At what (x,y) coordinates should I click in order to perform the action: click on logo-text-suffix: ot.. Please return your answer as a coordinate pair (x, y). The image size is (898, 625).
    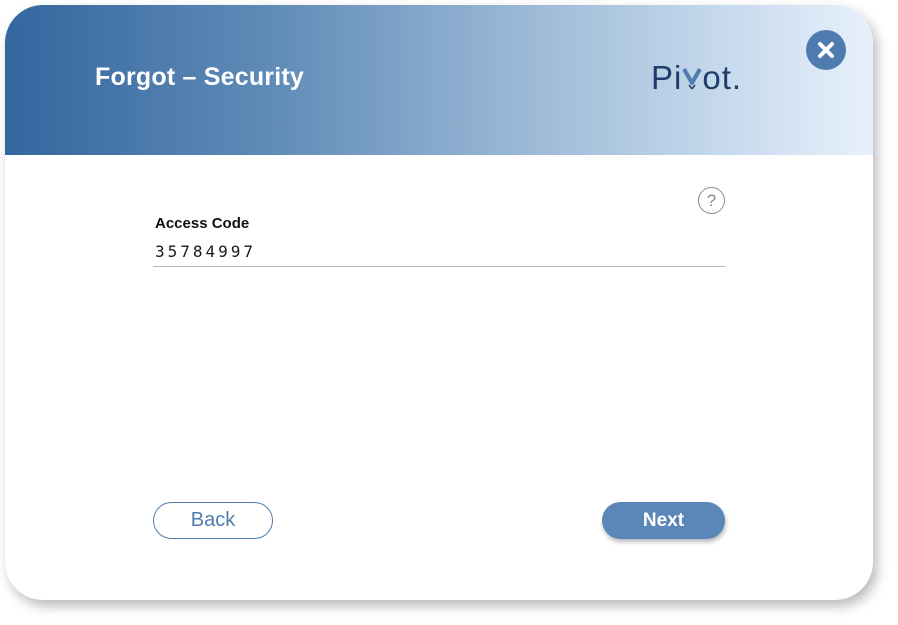
    Looking at the image, I should click on (722, 77).